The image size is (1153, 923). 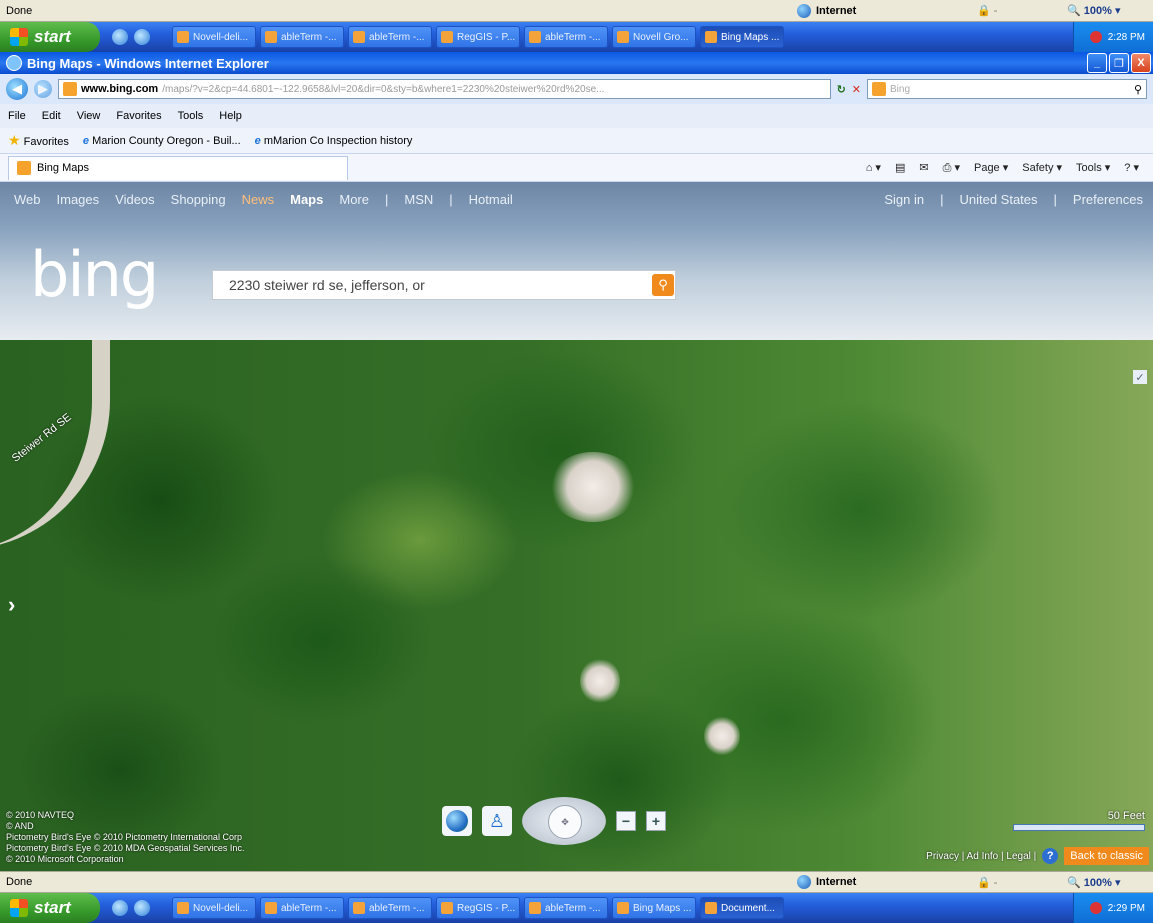 I want to click on streetside-button: ♙, so click(x=497, y=821).